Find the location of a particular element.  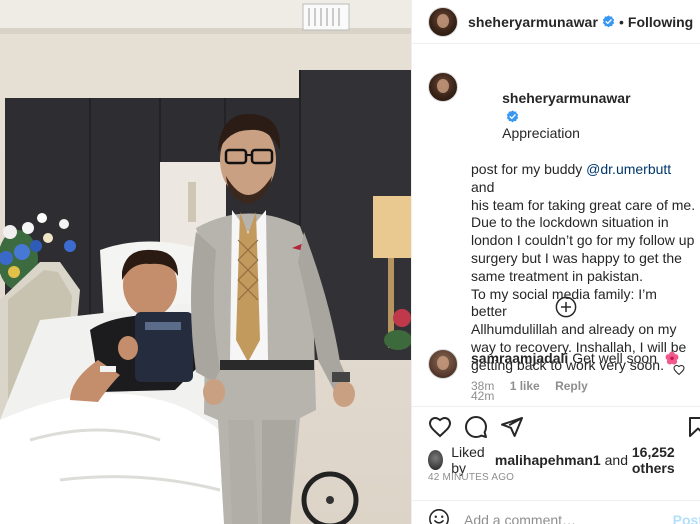

caption-text-line-8: Allhumdulillah and already on my is located at coordinates (574, 329).